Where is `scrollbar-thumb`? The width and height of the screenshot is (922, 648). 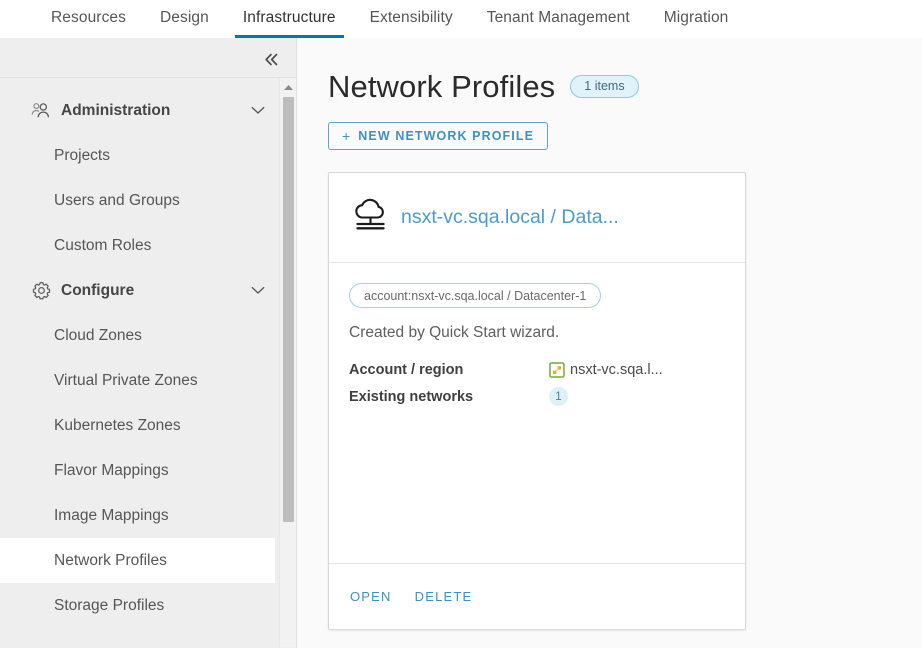
scrollbar-thumb is located at coordinates (288, 309).